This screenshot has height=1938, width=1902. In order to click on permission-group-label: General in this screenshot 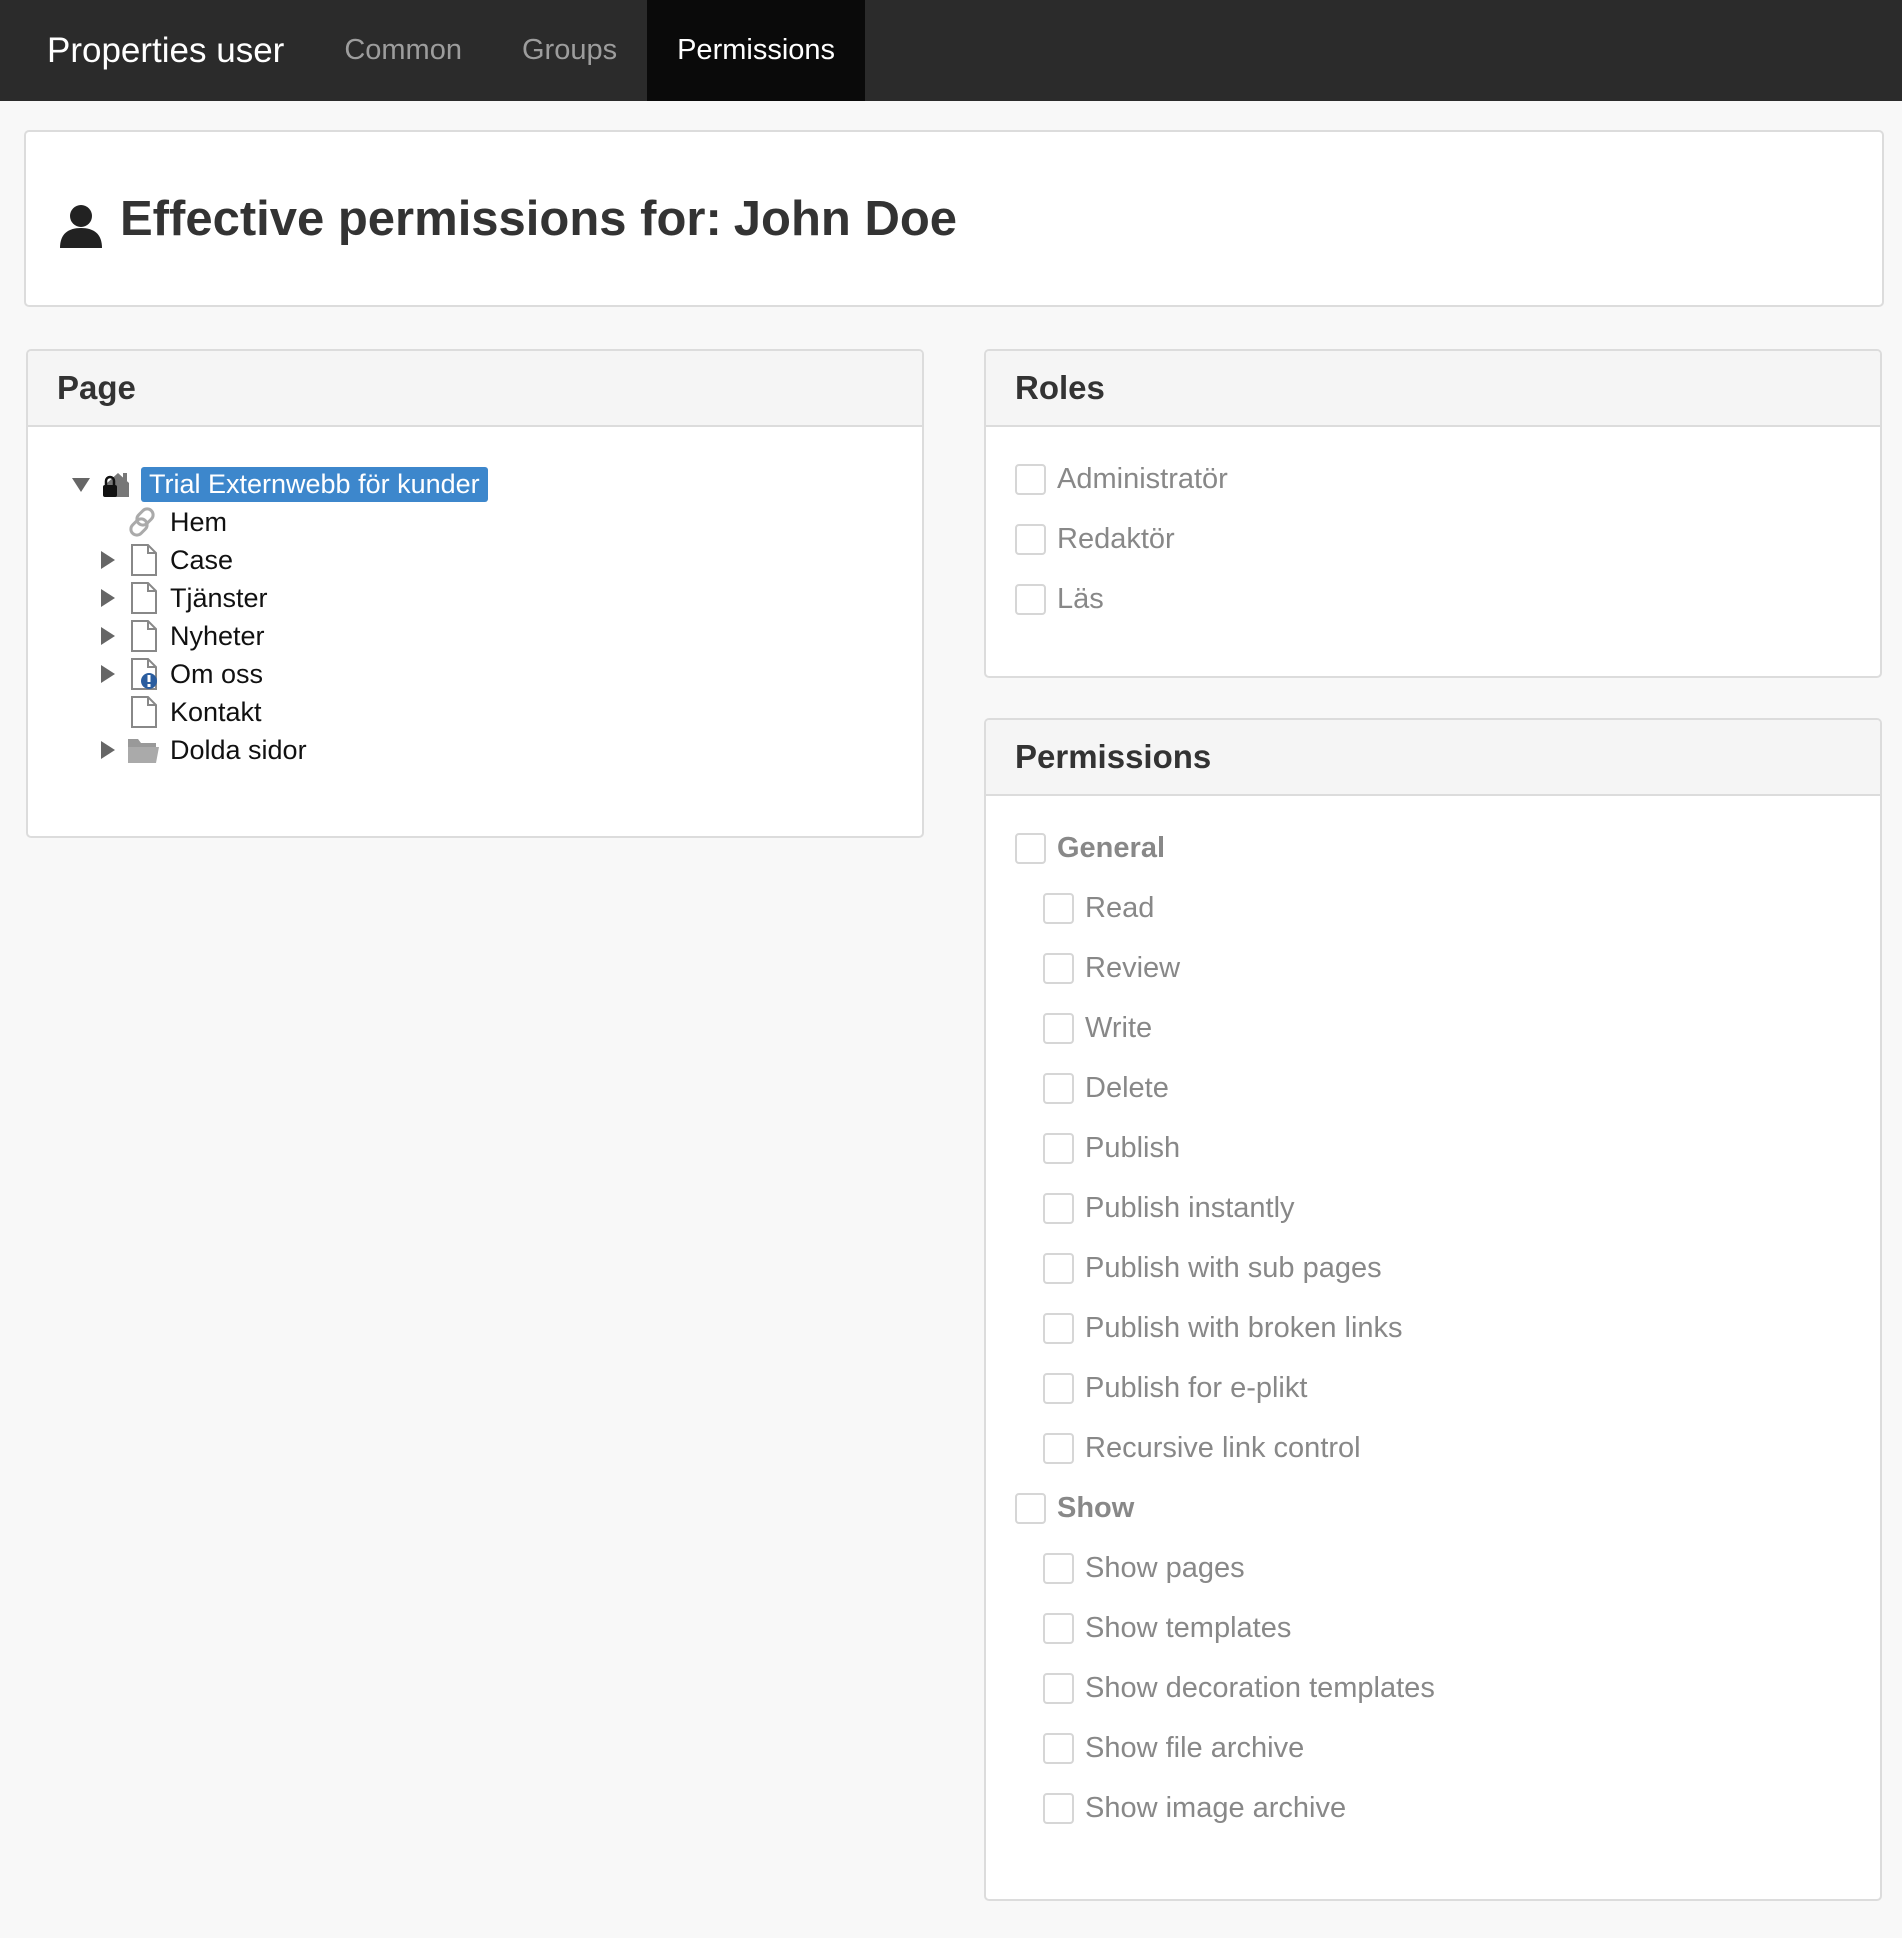, I will do `click(1111, 847)`.